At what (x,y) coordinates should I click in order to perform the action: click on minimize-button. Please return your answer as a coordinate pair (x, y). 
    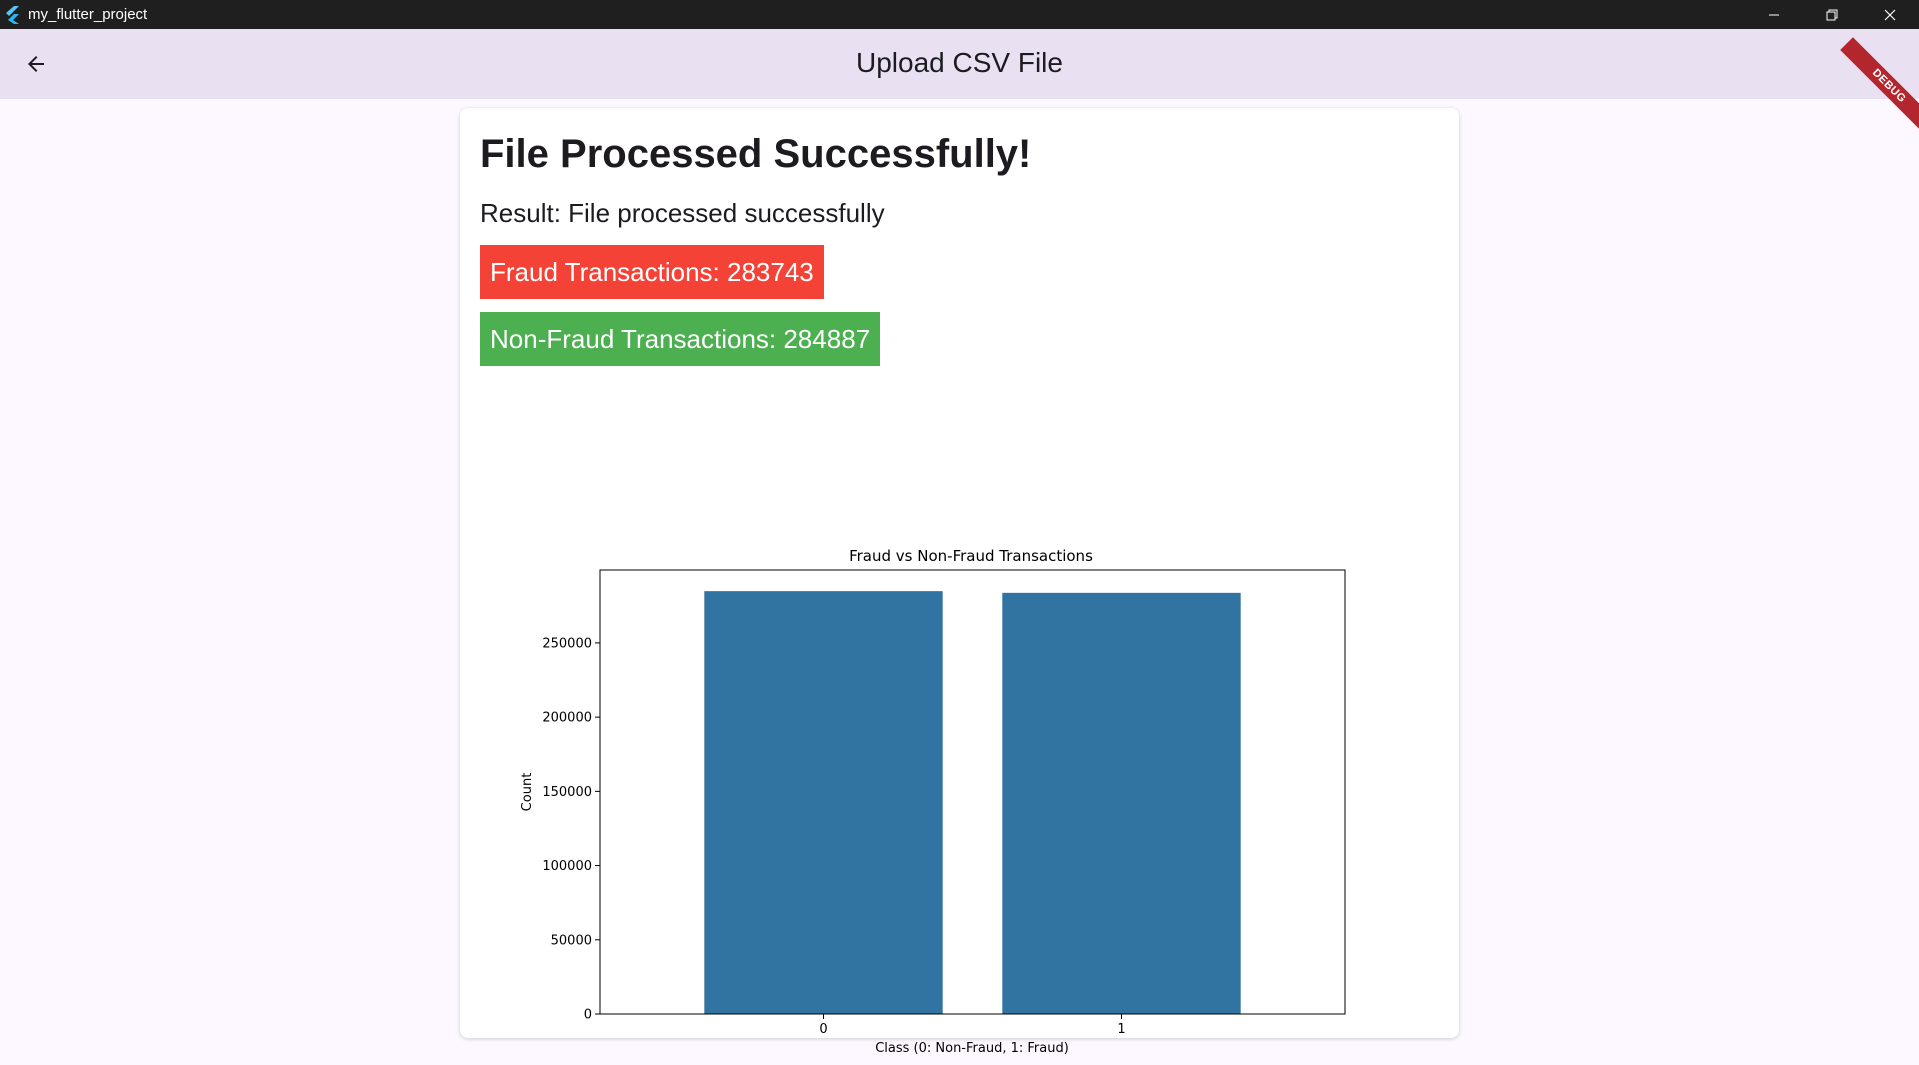
    Looking at the image, I should click on (1774, 14).